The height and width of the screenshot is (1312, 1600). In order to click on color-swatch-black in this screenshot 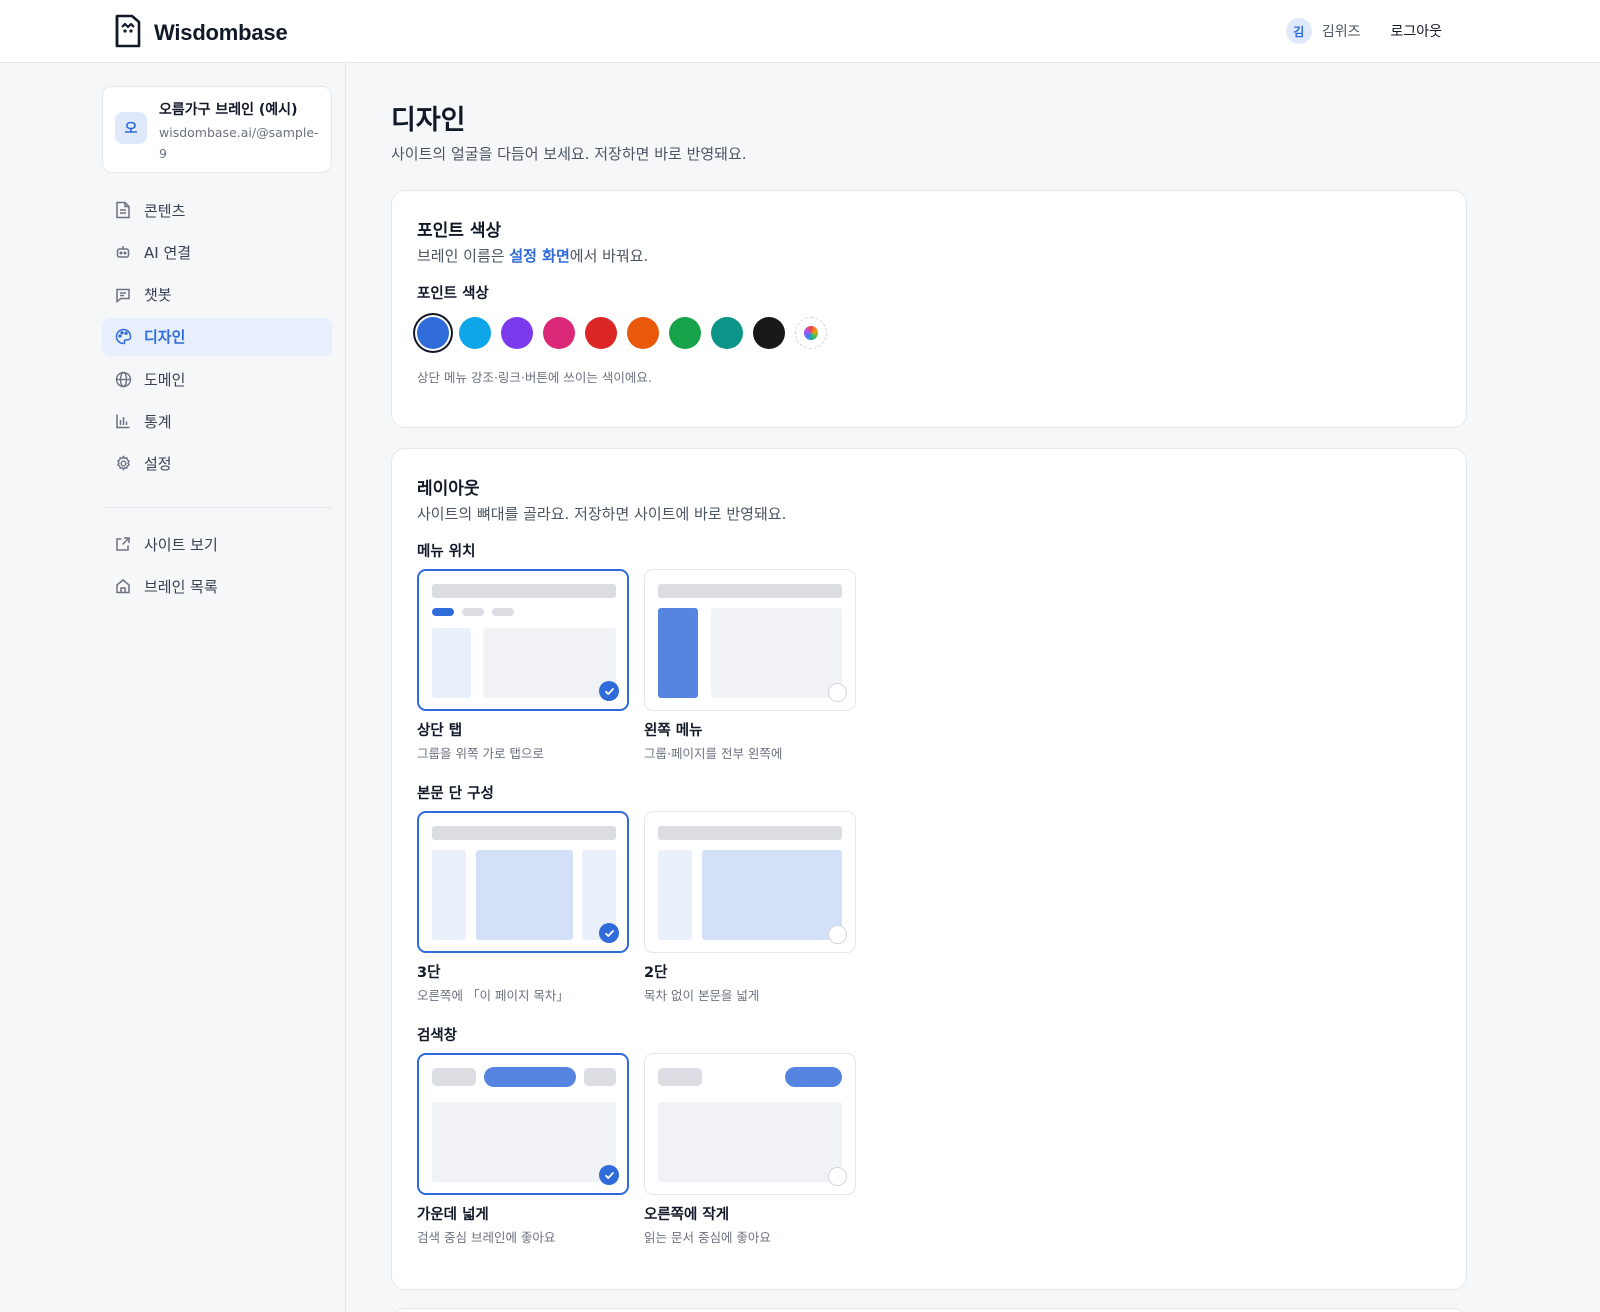, I will do `click(769, 333)`.